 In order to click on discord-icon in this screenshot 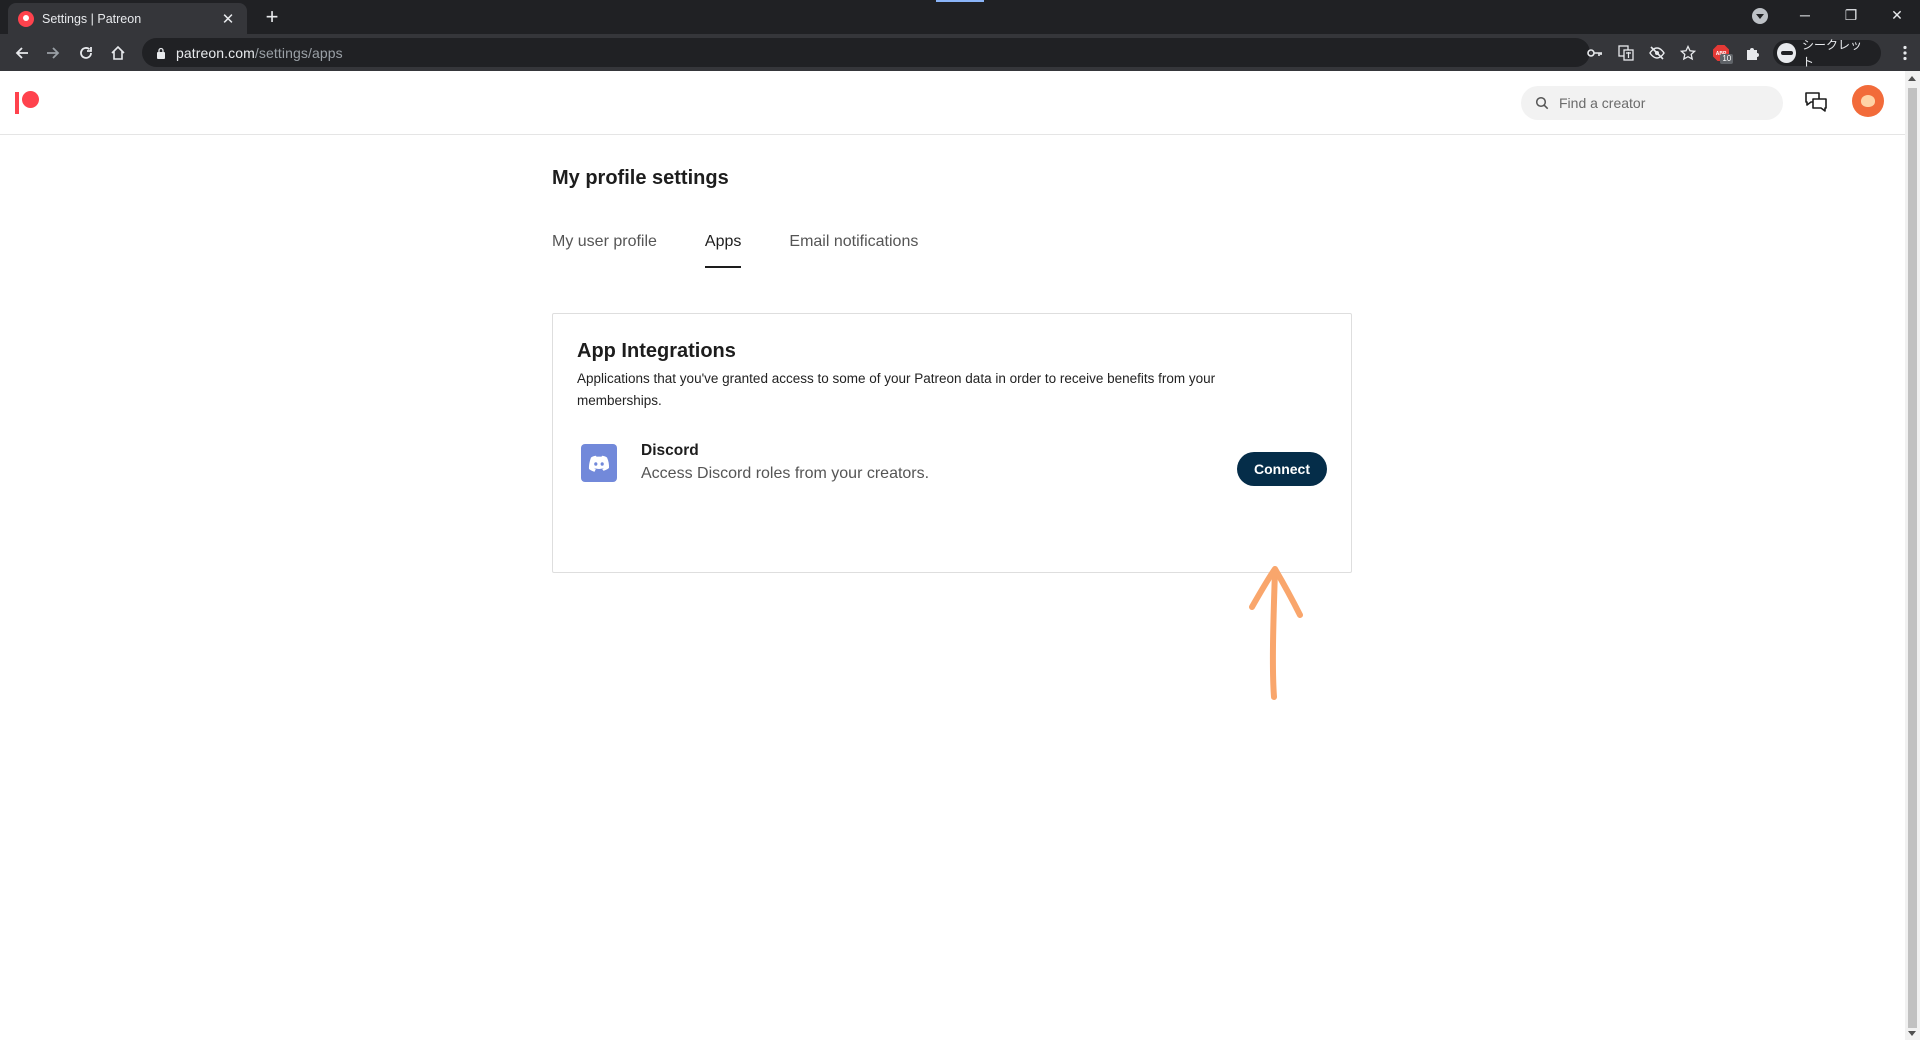, I will do `click(599, 463)`.